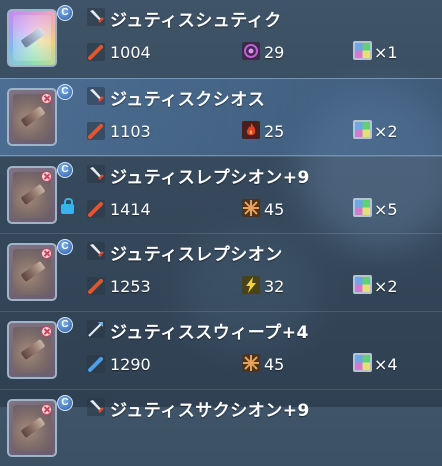  Describe the element at coordinates (130, 364) in the screenshot. I see `attack-value: 1290` at that location.